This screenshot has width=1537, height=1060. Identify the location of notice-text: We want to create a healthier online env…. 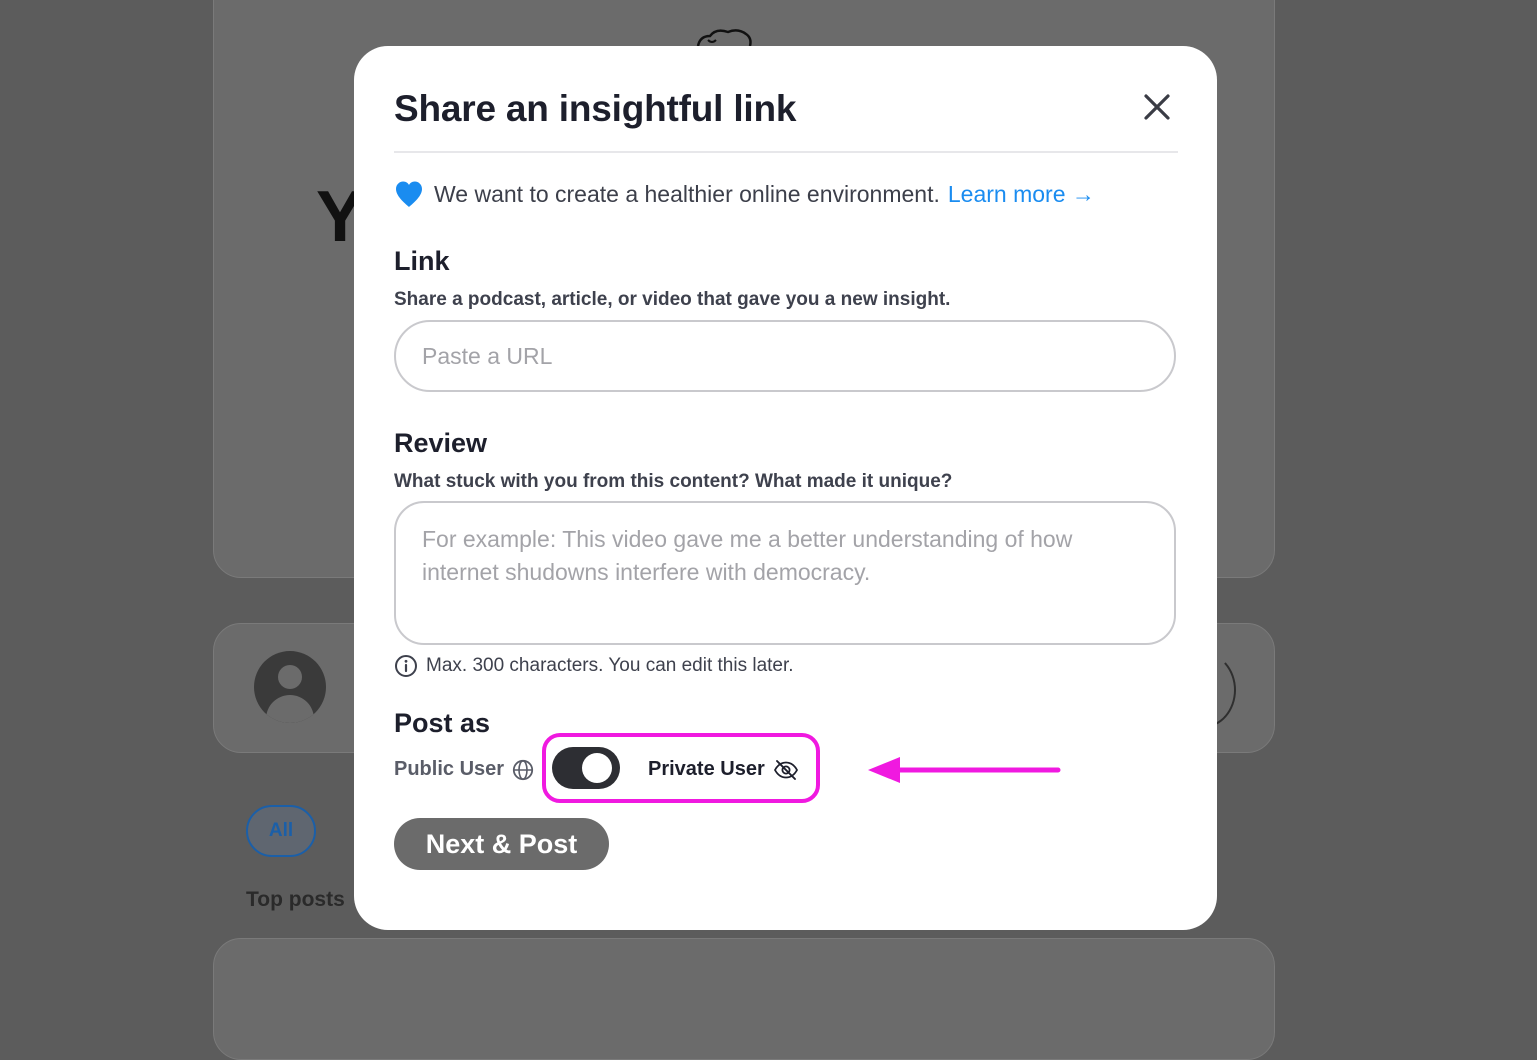
(687, 193).